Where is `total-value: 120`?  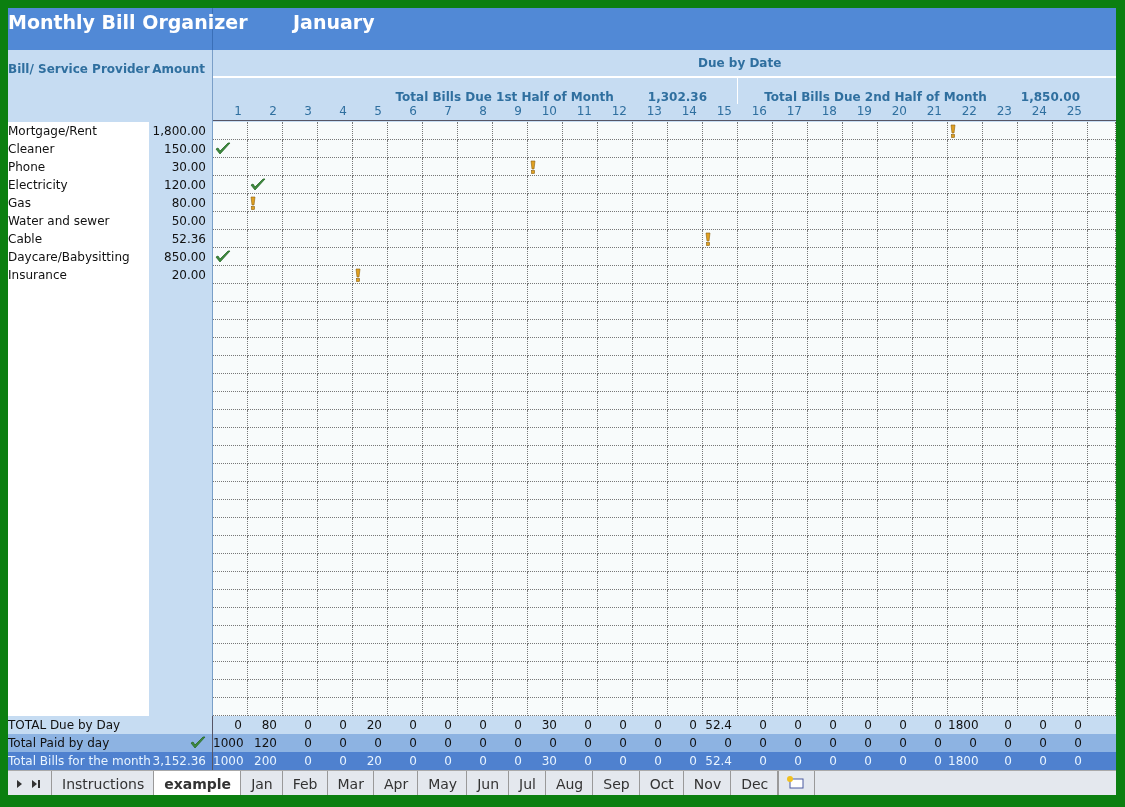 total-value: 120 is located at coordinates (265, 743).